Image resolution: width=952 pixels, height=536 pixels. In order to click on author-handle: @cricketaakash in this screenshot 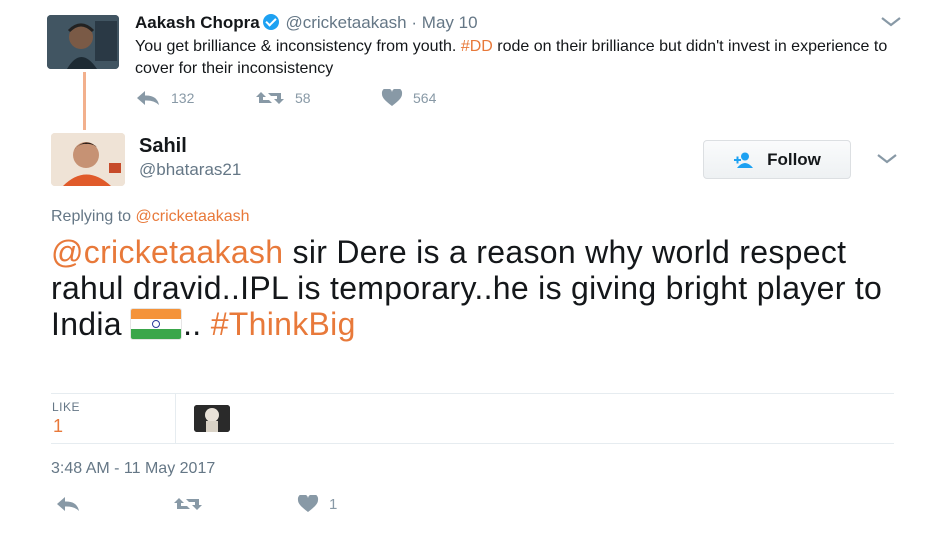, I will do `click(345, 22)`.